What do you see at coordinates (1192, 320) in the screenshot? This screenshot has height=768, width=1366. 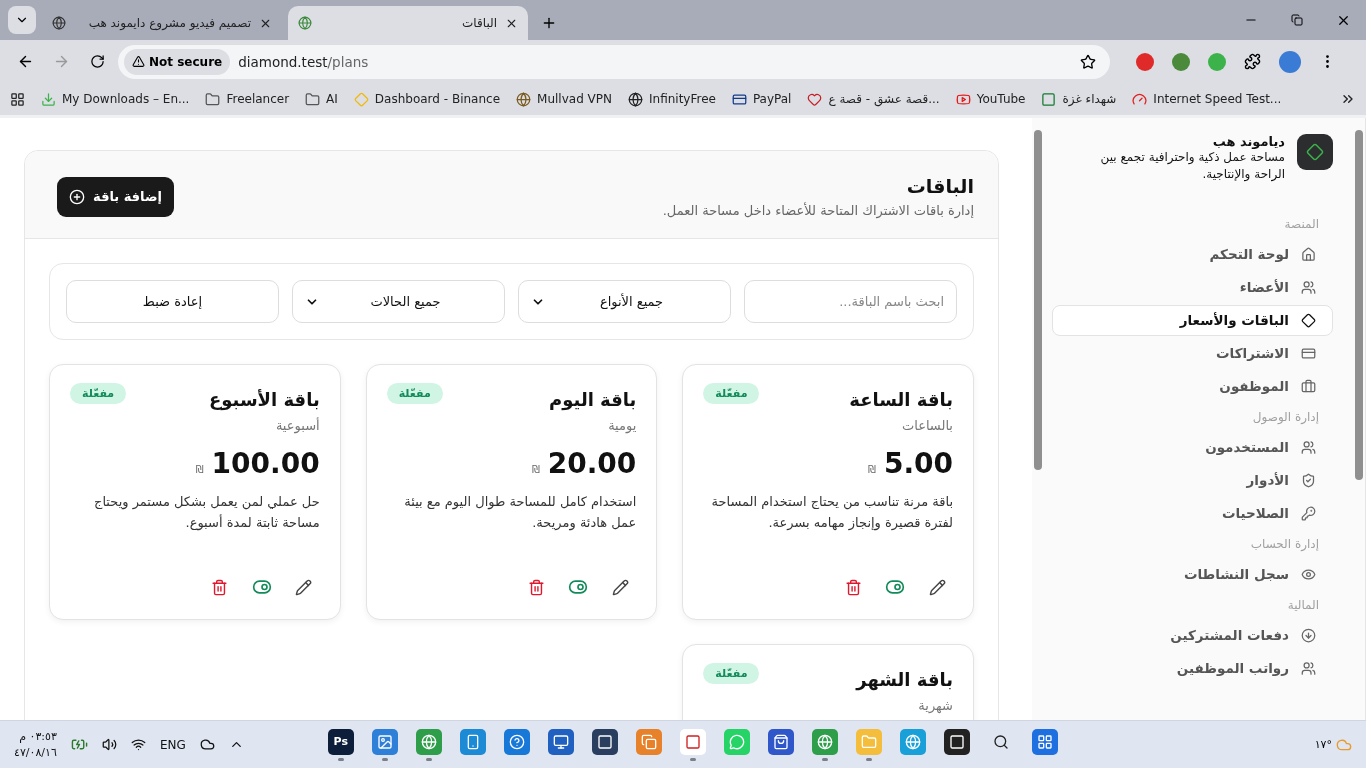 I see `nav-item: الباقات والأسعار` at bounding box center [1192, 320].